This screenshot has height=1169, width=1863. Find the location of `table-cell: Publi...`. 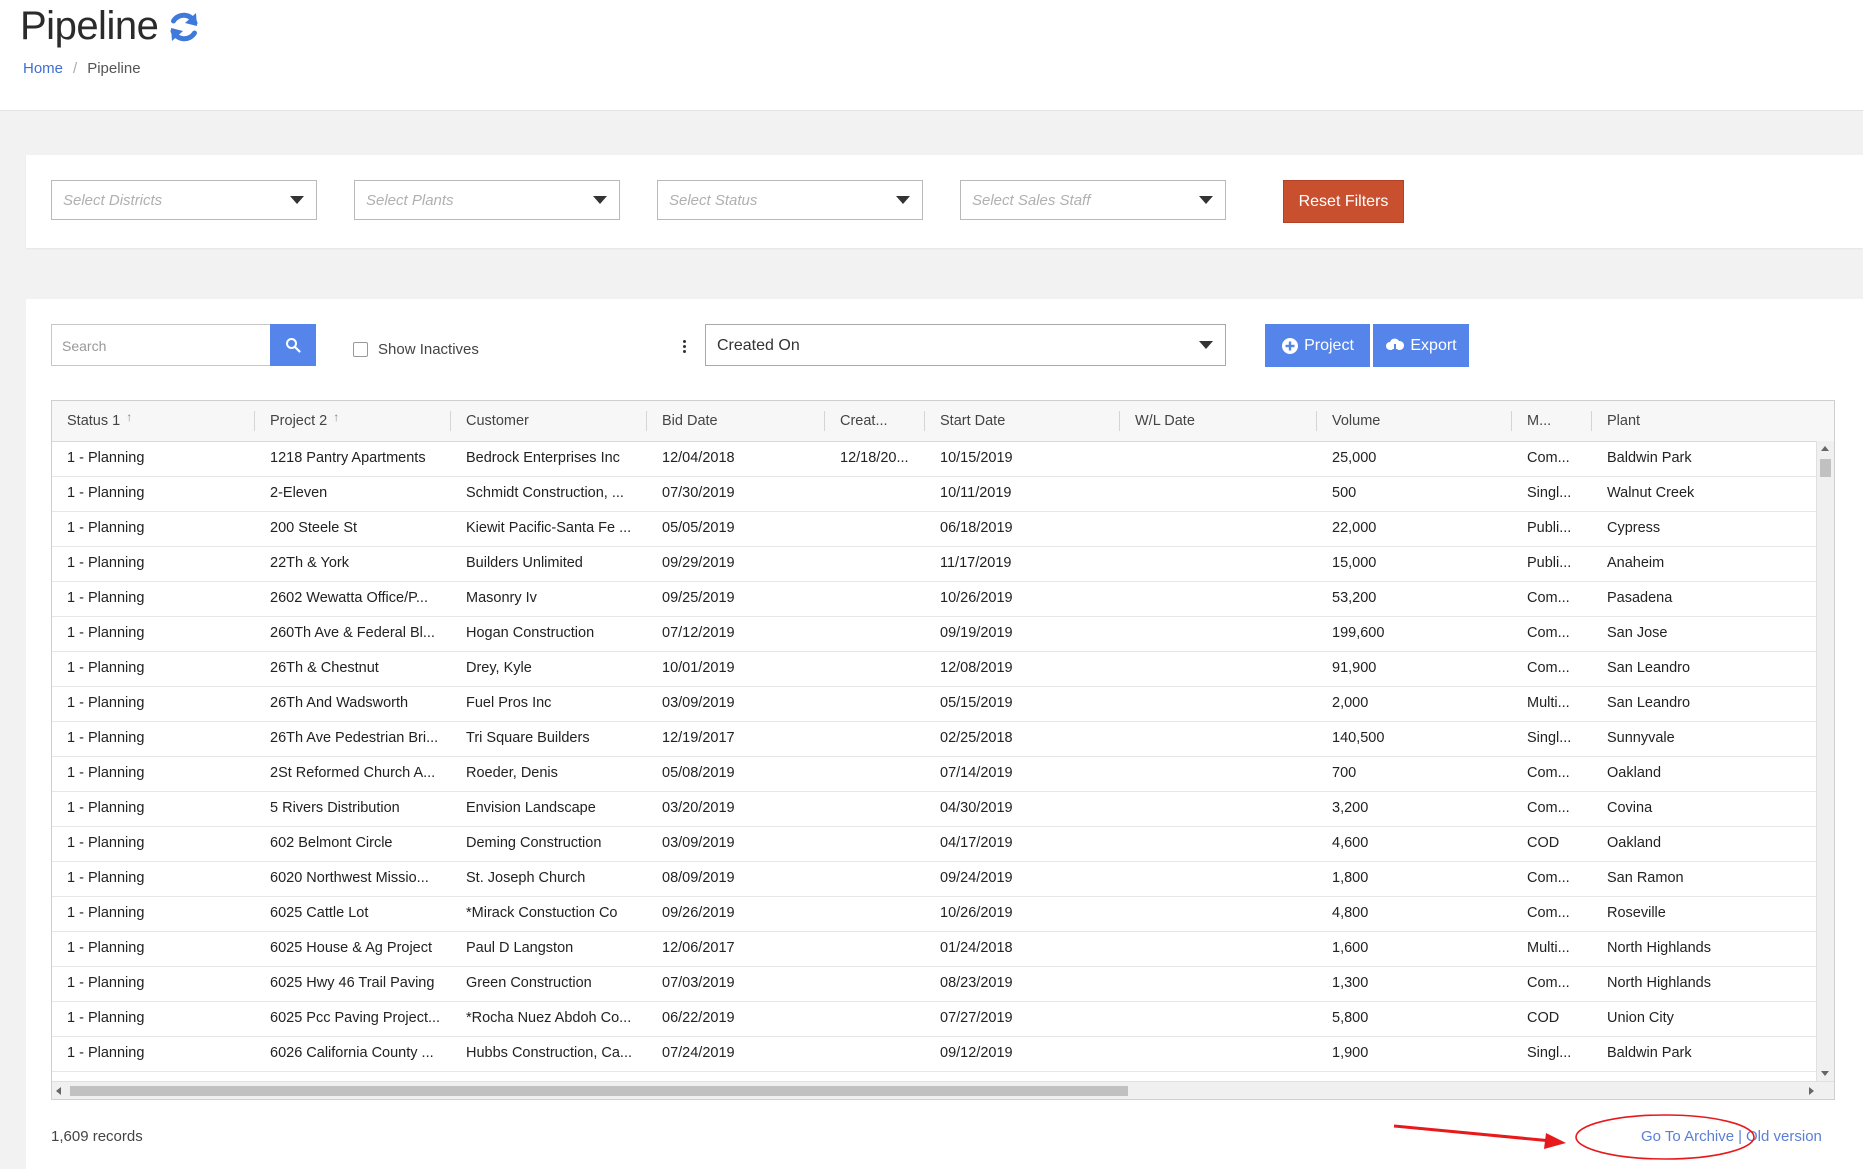

table-cell: Publi... is located at coordinates (1549, 528).